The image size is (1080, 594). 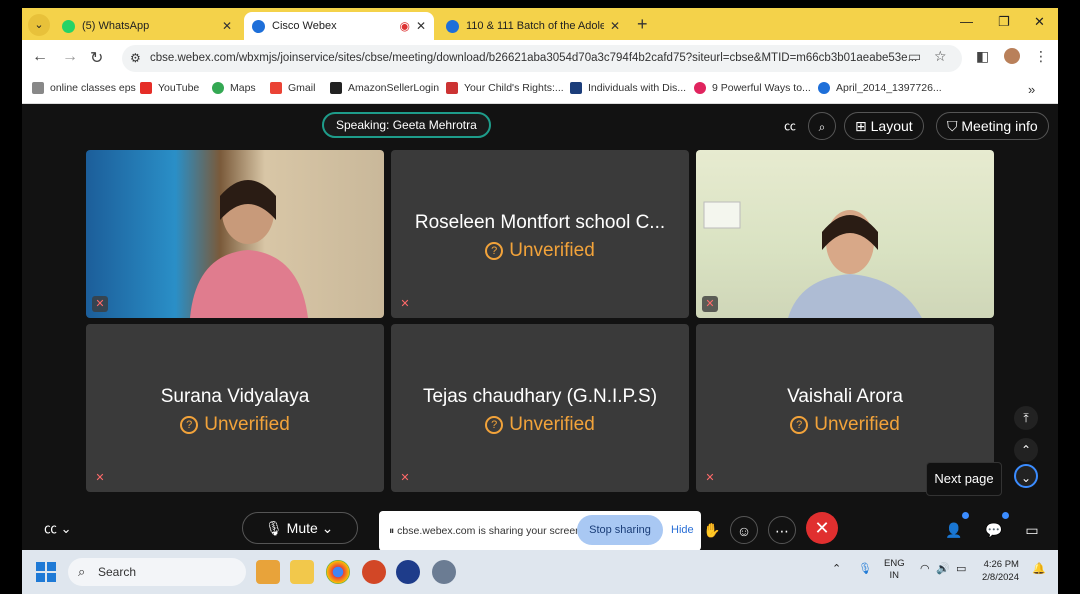 What do you see at coordinates (884, 126) in the screenshot?
I see `layout-button: ⊞ Layout` at bounding box center [884, 126].